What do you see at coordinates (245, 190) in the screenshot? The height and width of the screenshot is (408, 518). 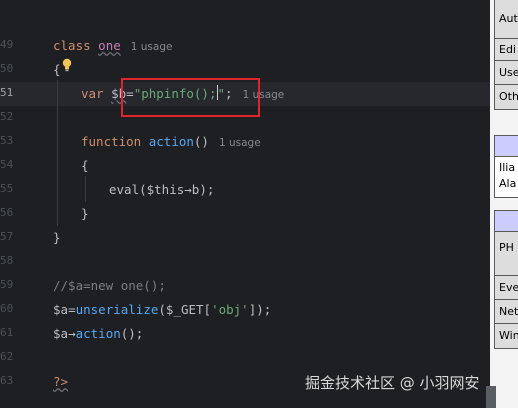 I see `code-line: 55 eval($this→b);` at bounding box center [245, 190].